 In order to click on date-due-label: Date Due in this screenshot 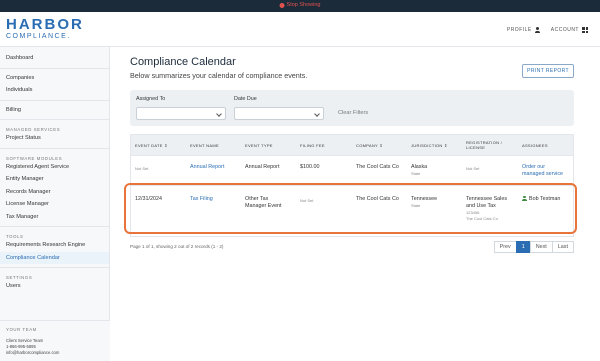, I will do `click(245, 99)`.